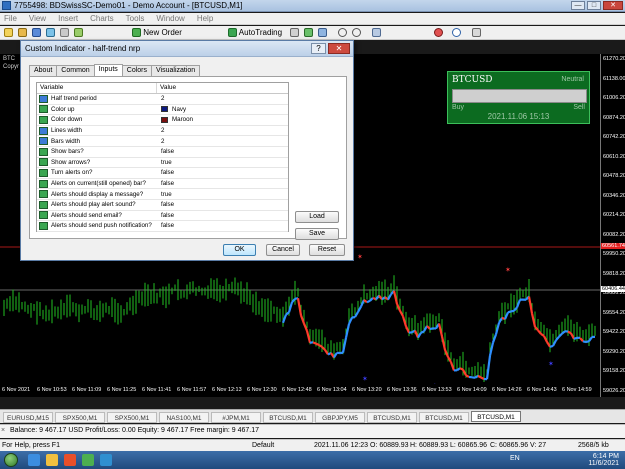 This screenshot has height=469, width=625. Describe the element at coordinates (10, 18) in the screenshot. I see `menu-file: File` at that location.